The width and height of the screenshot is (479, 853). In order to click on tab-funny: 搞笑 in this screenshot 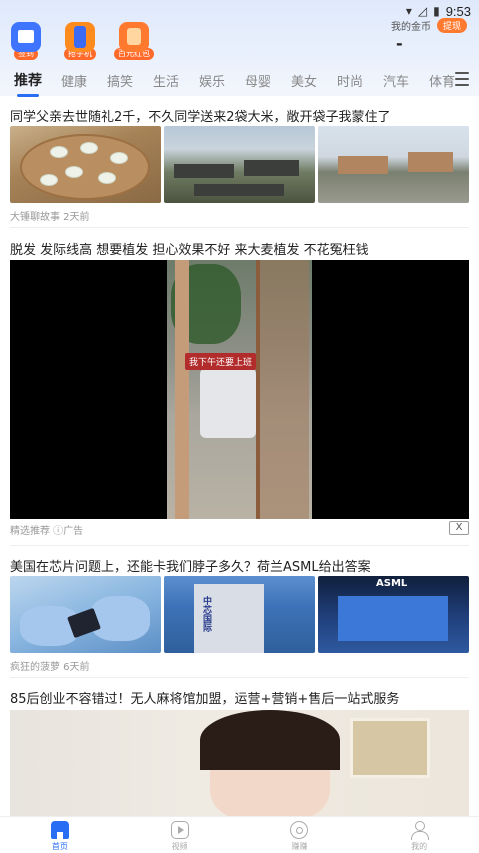, I will do `click(120, 80)`.